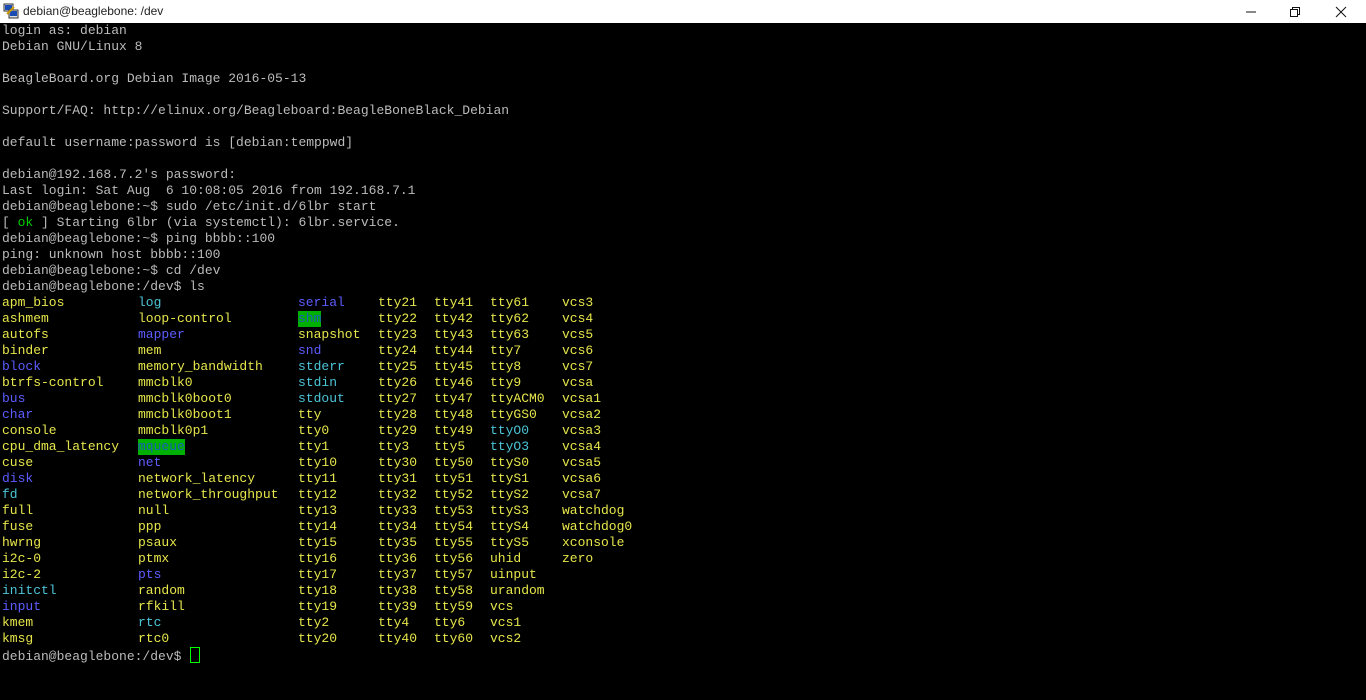 Image resolution: width=1366 pixels, height=700 pixels. I want to click on ls-entry: log, so click(150, 302).